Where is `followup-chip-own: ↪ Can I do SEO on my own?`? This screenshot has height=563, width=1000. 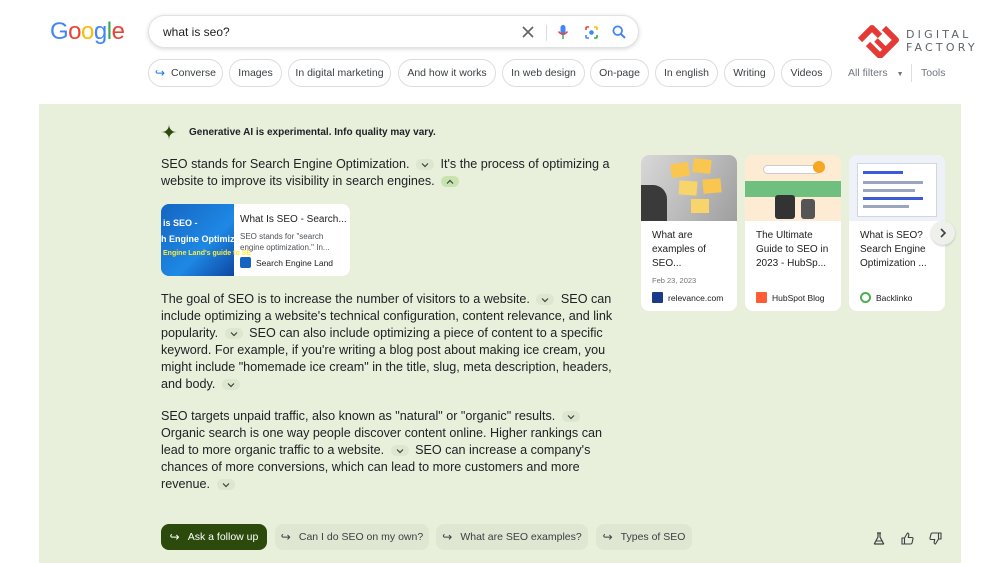 followup-chip-own: ↪ Can I do SEO on my own? is located at coordinates (352, 537).